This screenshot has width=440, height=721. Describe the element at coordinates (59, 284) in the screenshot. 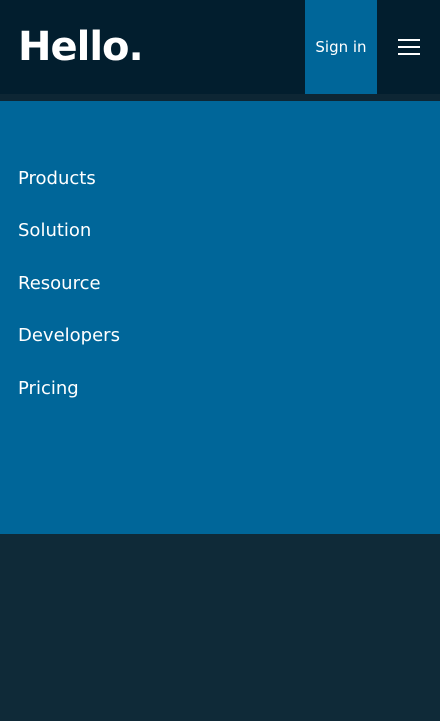

I see `nav-item-resource: Resource` at that location.